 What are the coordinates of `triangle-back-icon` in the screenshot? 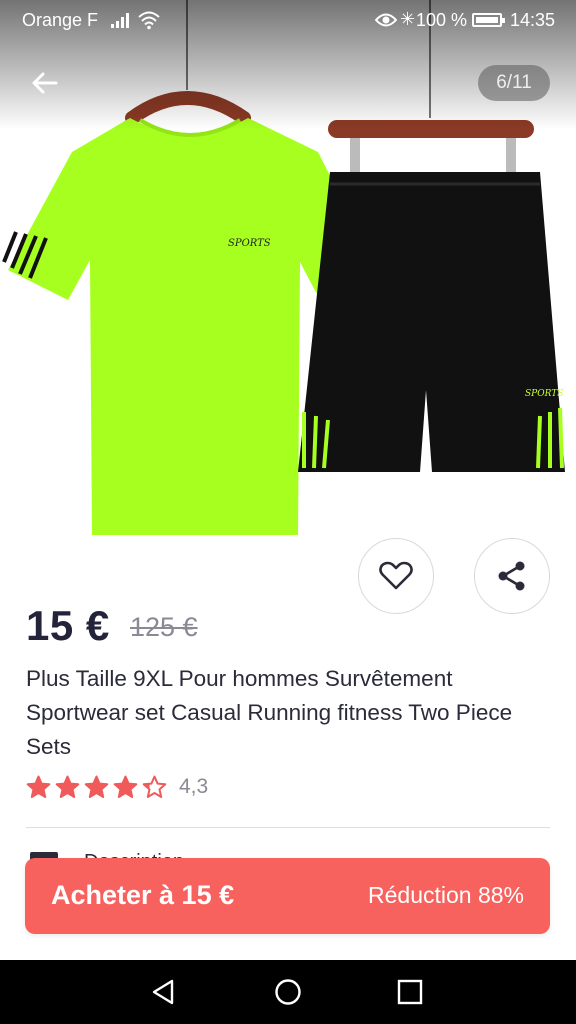 It's located at (164, 992).